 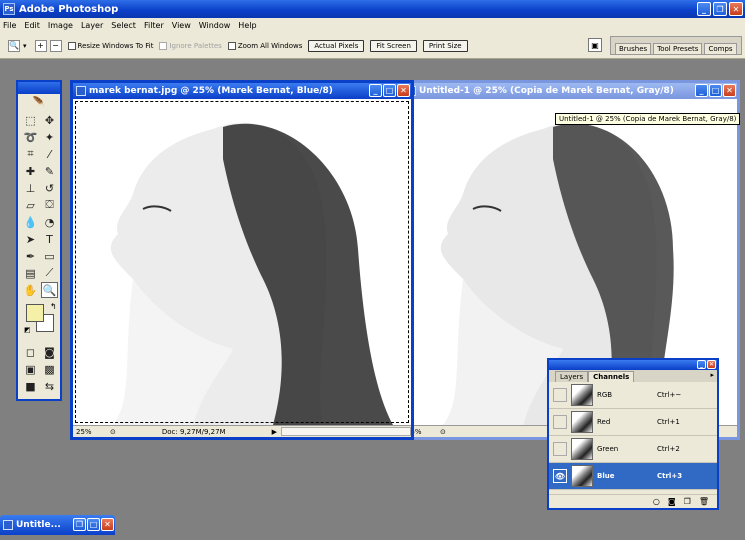 I want to click on status-arrow-icon: ▶, so click(x=274, y=432).